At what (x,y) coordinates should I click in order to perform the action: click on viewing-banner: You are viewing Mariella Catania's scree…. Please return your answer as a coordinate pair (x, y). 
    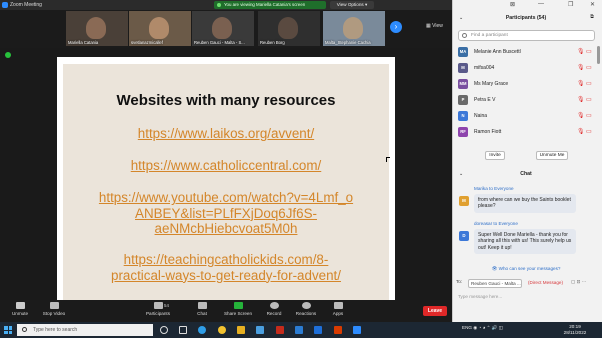
    Looking at the image, I should click on (270, 5).